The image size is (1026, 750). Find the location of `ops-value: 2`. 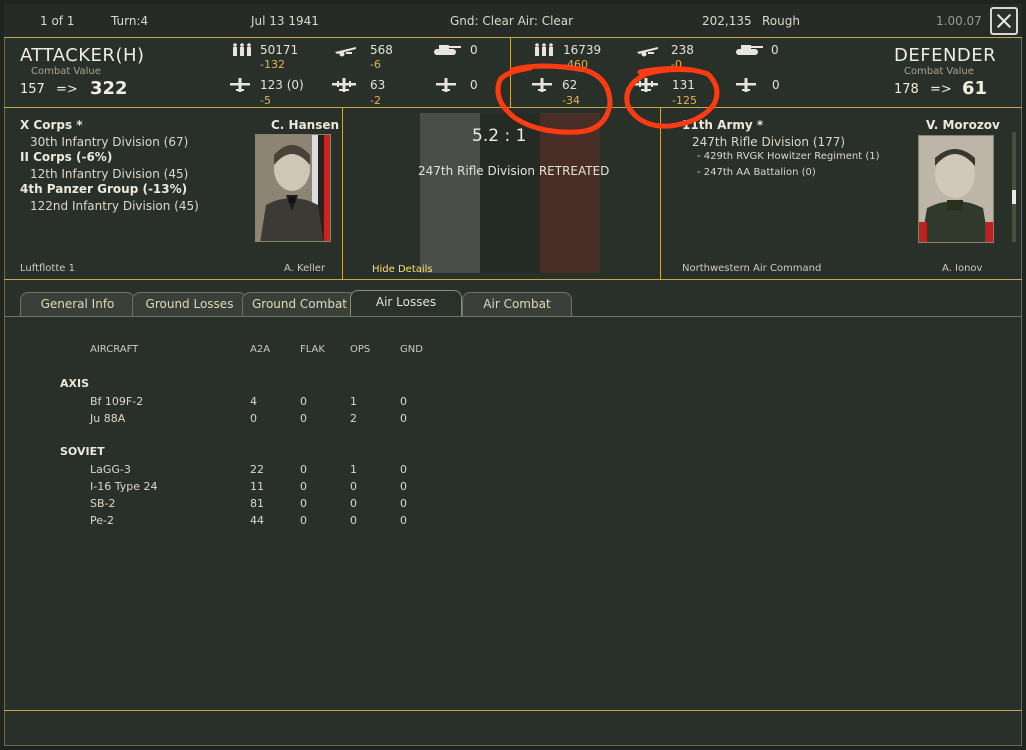

ops-value: 2 is located at coordinates (353, 418).